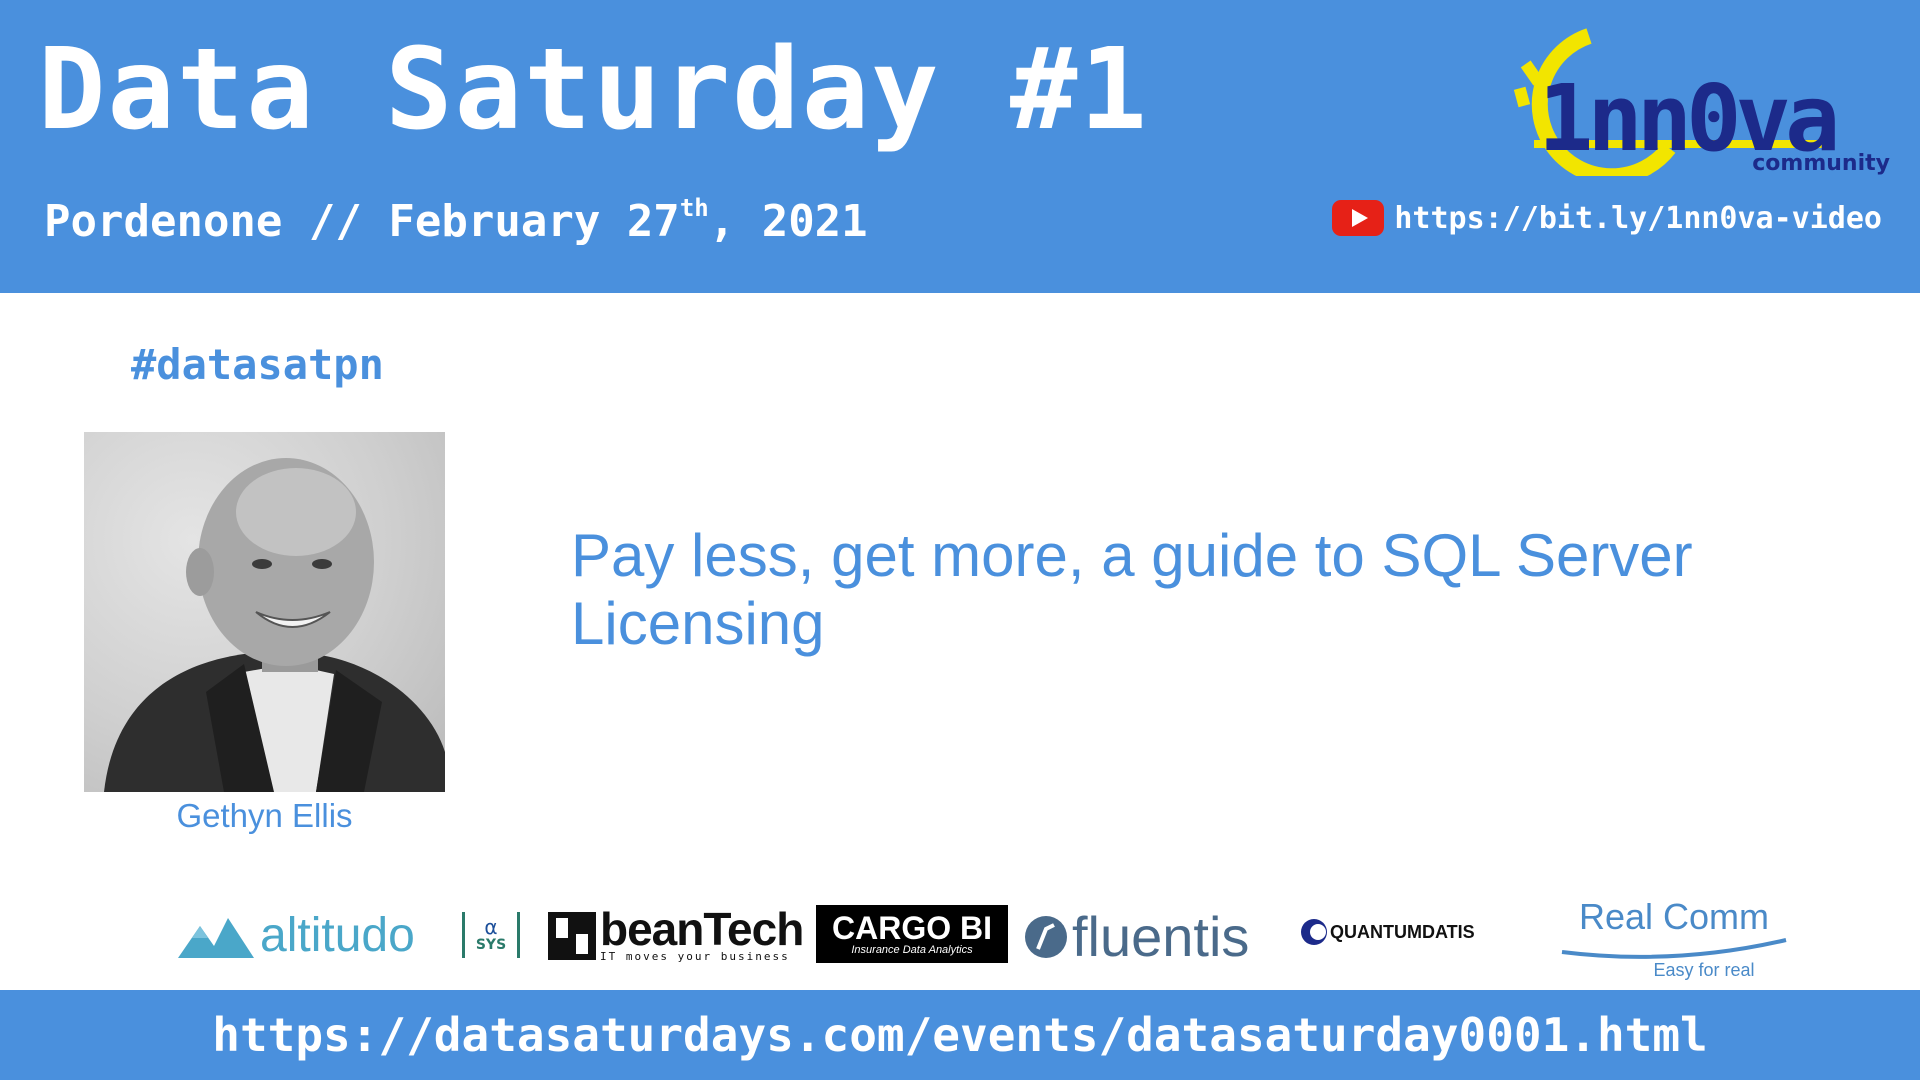 This screenshot has width=1920, height=1080. I want to click on realcomm-label: Real Comm, so click(1674, 916).